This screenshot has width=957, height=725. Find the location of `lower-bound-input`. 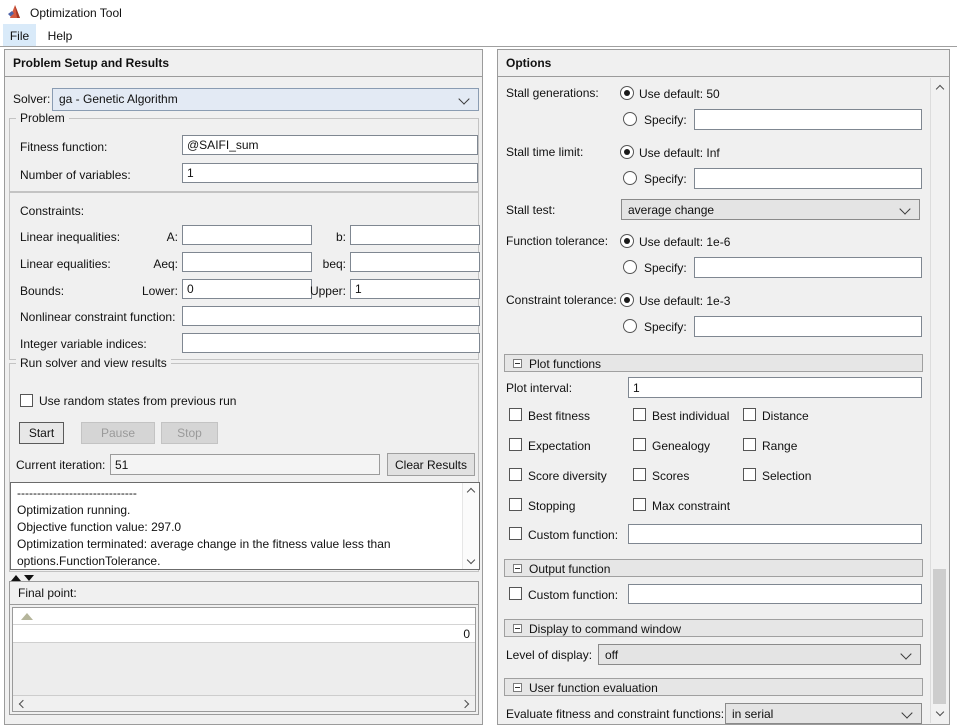

lower-bound-input is located at coordinates (247, 289).